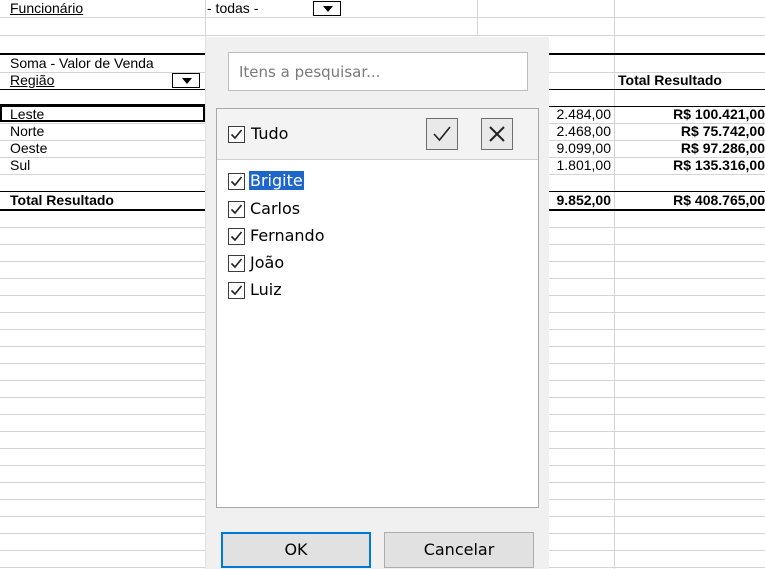  I want to click on data-field-label: Soma - Valor de Venda, so click(82, 63).